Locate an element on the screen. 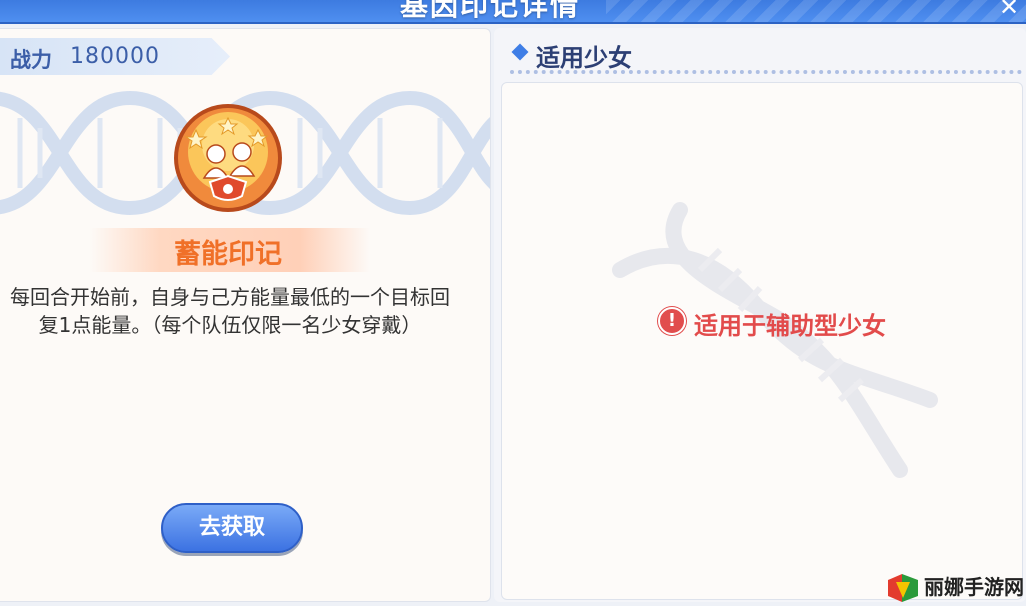  applicable-notice: 适用于辅助型少女 is located at coordinates (790, 326).